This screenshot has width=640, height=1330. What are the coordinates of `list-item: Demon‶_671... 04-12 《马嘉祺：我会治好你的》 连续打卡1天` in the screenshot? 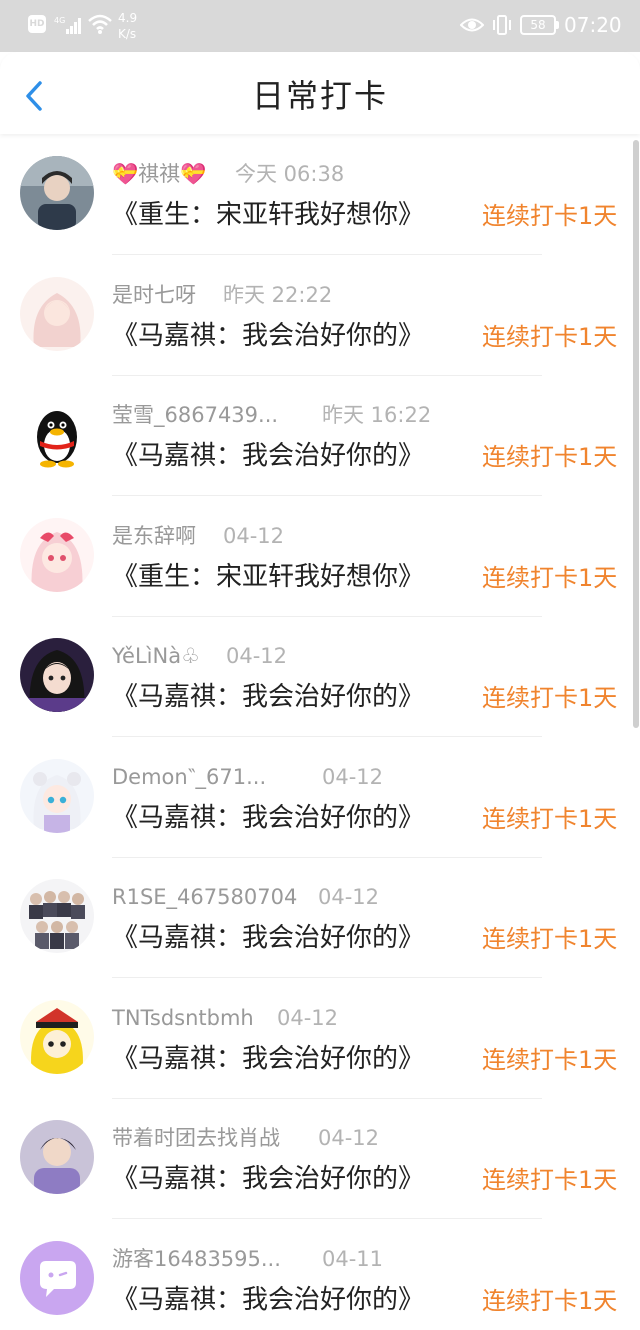 It's located at (316, 799).